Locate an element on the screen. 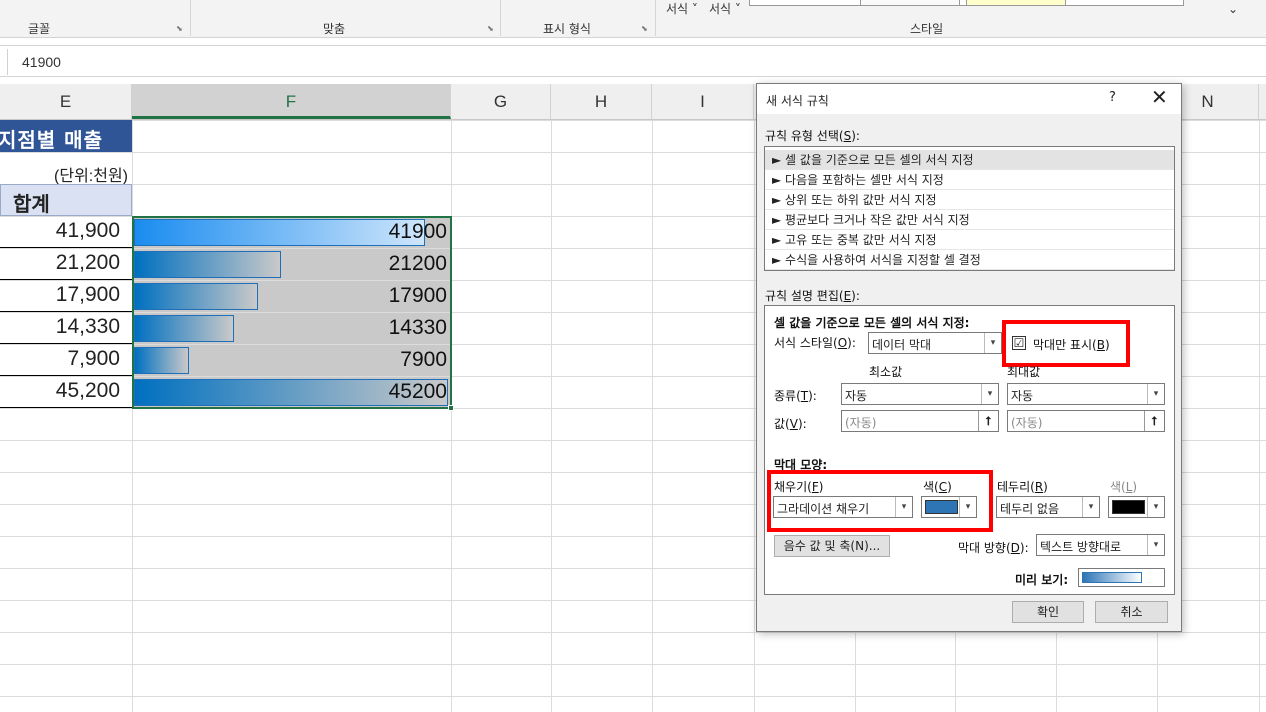 This screenshot has height=712, width=1266. section-header: 셀 값을 기준으로 모든 셀의 서식 지정: is located at coordinates (872, 323).